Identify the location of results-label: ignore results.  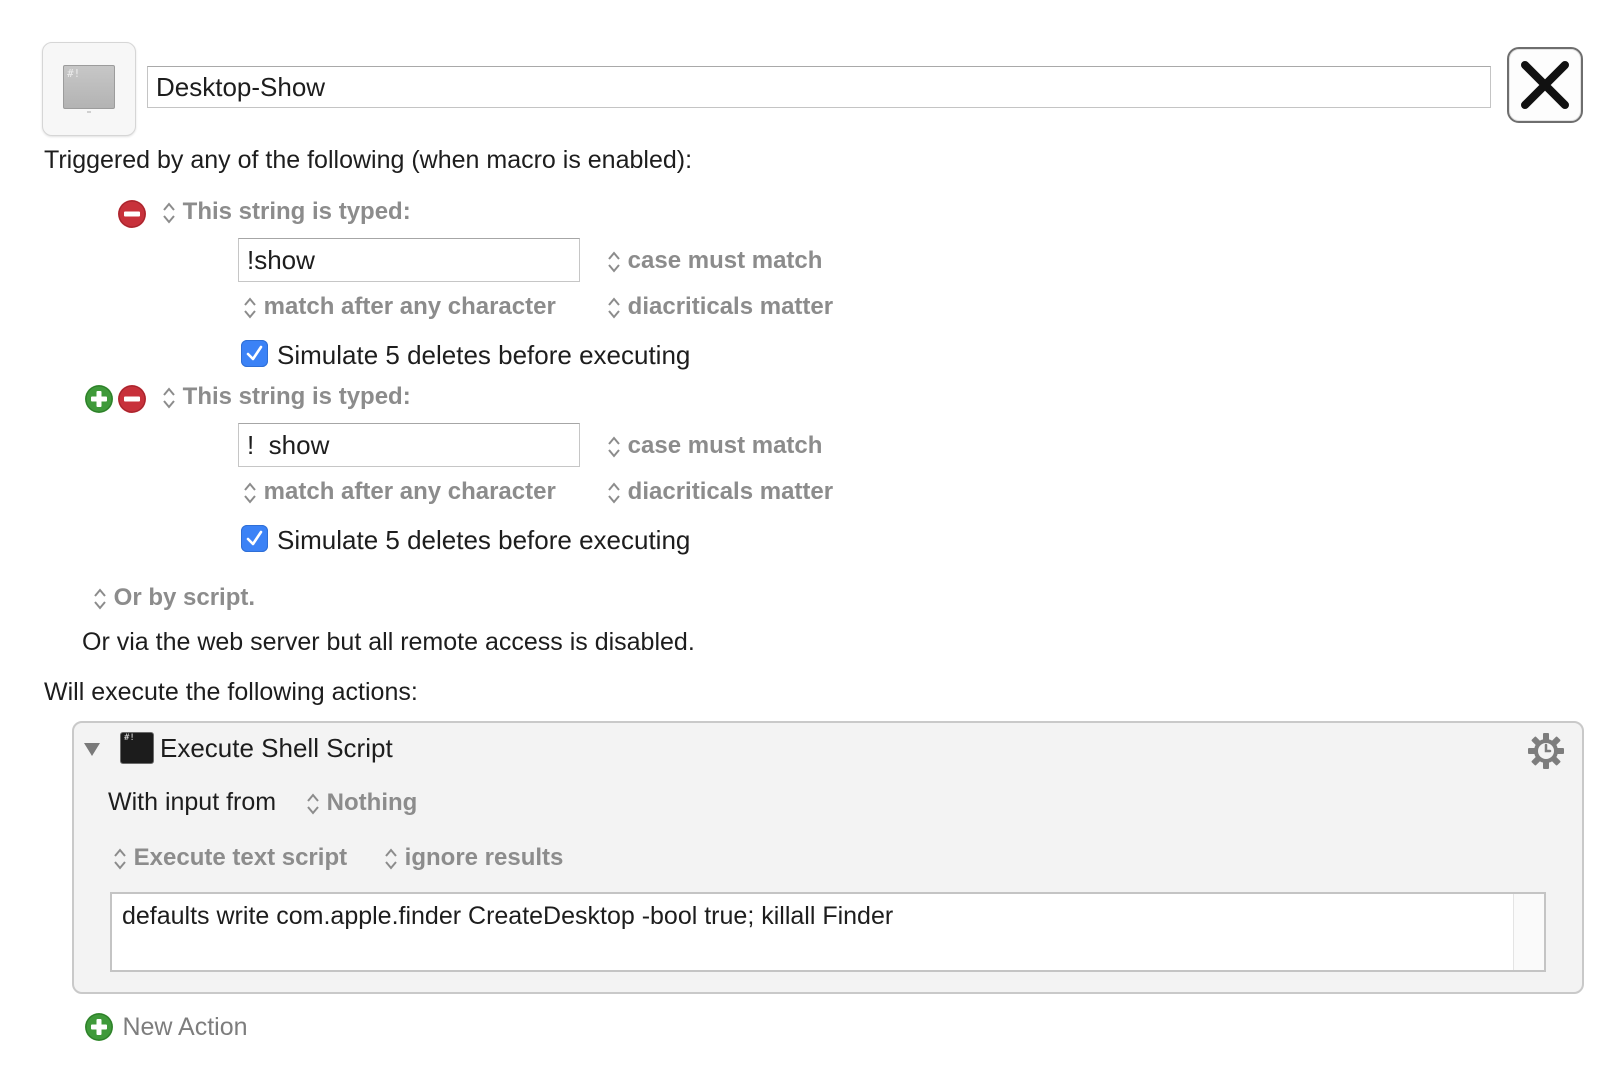
(484, 857).